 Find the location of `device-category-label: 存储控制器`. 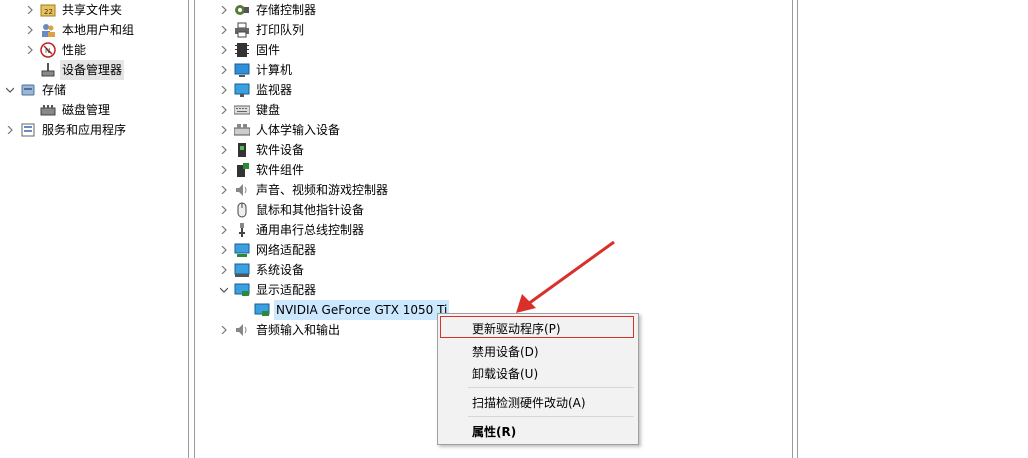

device-category-label: 存储控制器 is located at coordinates (286, 10).